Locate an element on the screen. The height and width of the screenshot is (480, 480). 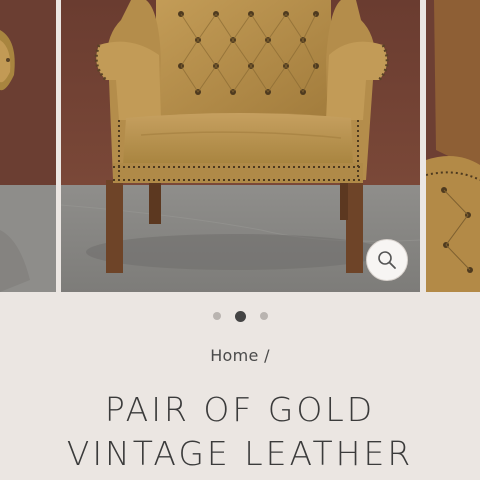
gallery-slide-next is located at coordinates (453, 146).